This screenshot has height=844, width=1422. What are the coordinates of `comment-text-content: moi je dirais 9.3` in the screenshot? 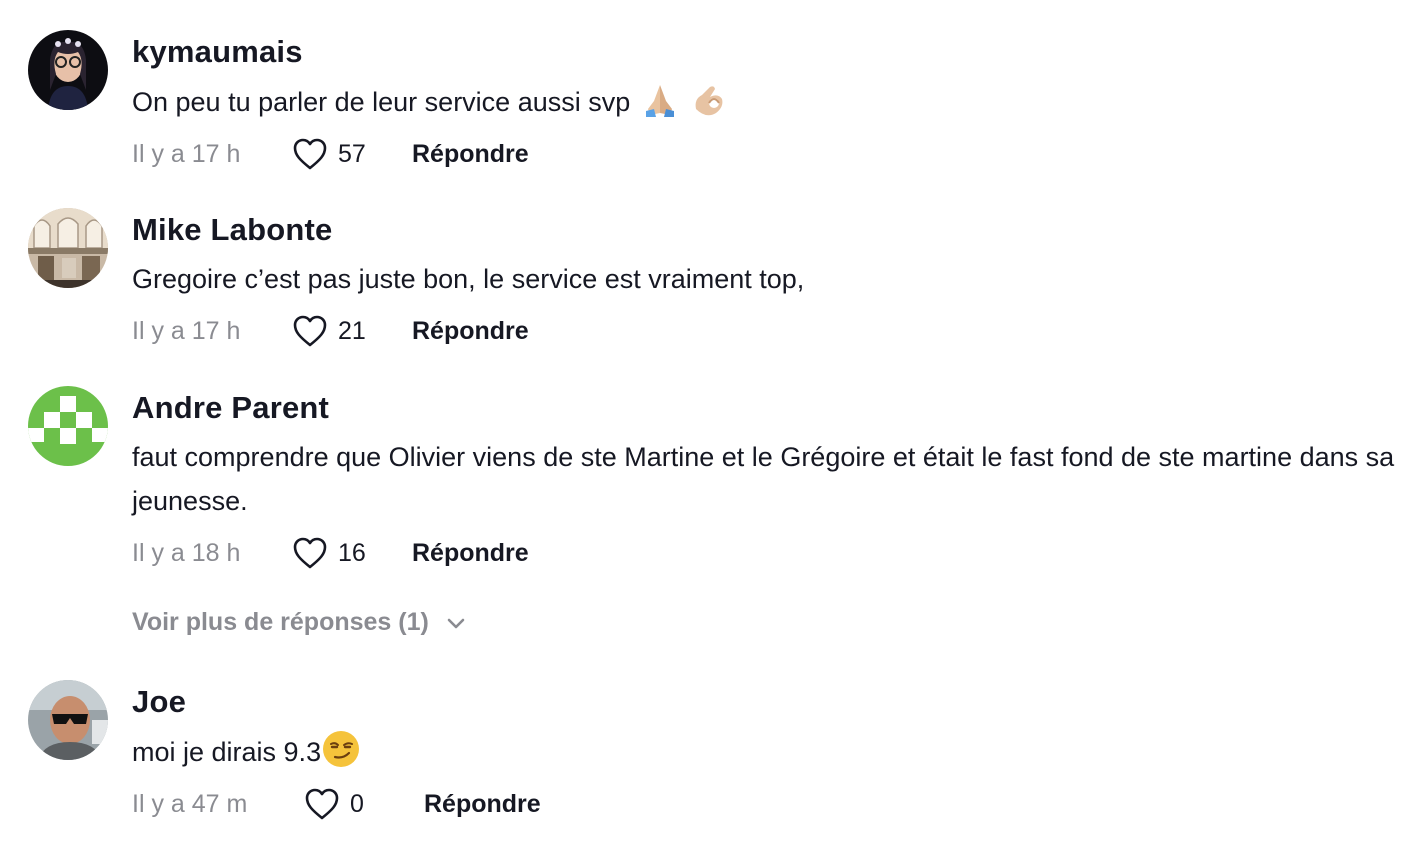 It's located at (227, 752).